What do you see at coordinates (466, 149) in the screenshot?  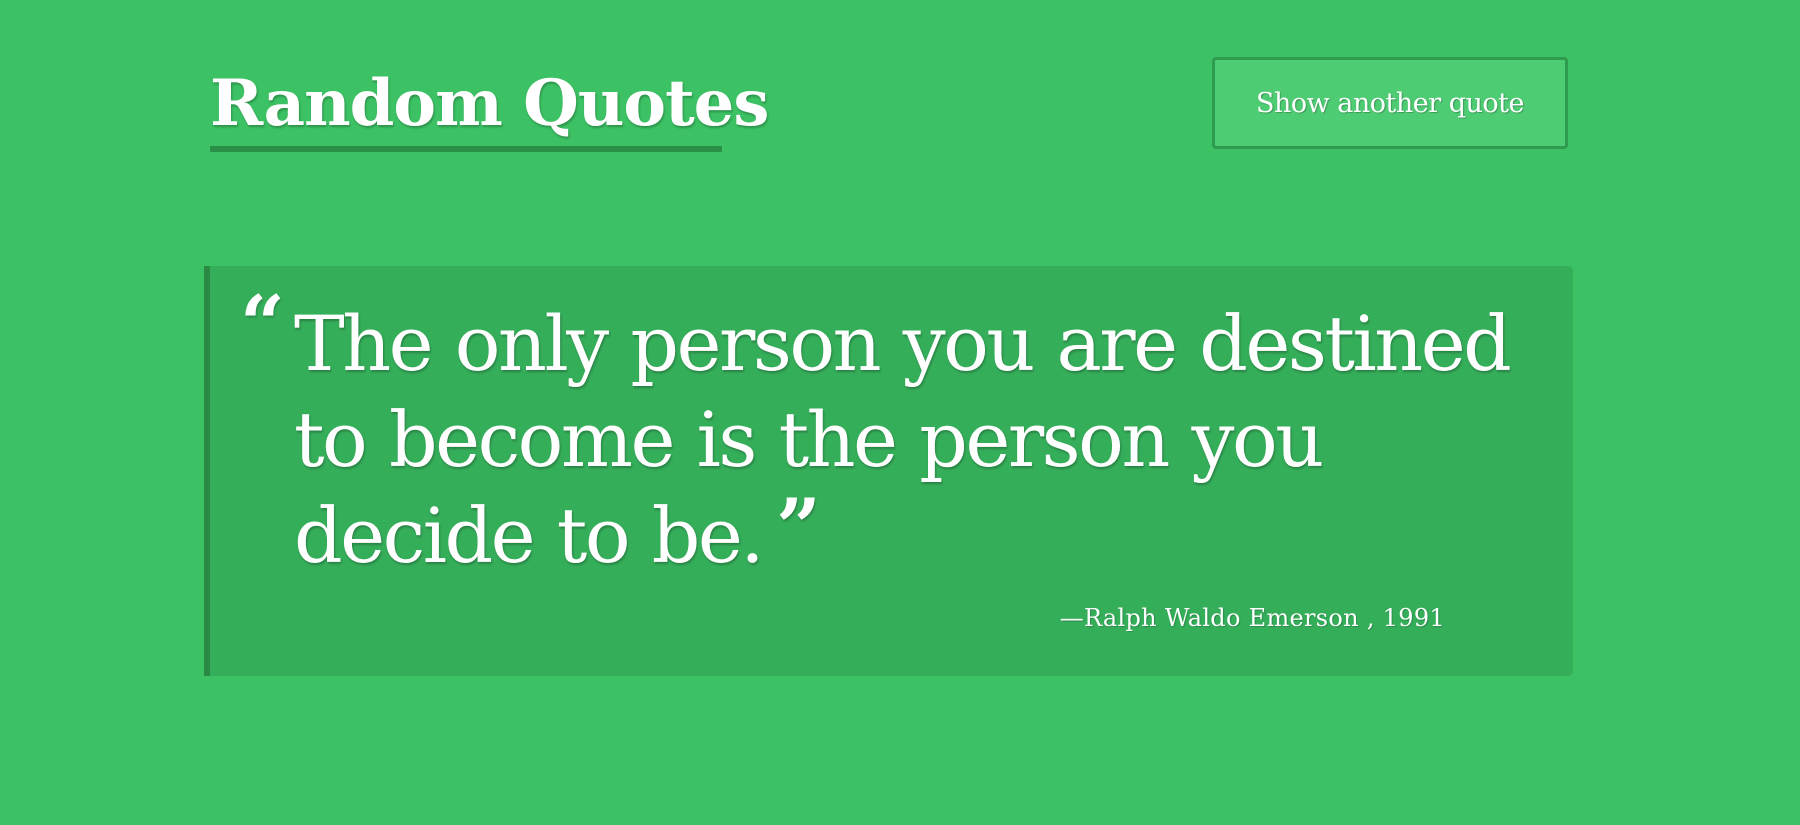 I see `title-underline` at bounding box center [466, 149].